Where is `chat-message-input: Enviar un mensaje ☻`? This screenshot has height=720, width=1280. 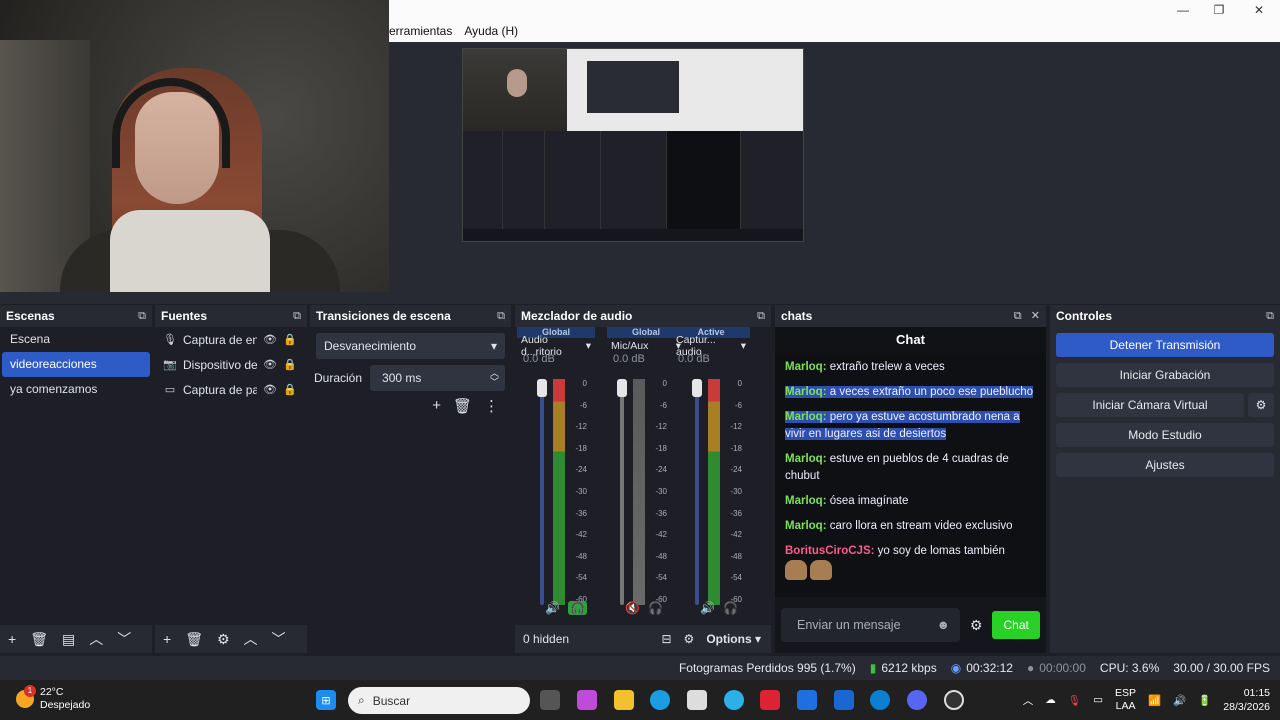
chat-message-input: Enviar un mensaje ☻ is located at coordinates (870, 625).